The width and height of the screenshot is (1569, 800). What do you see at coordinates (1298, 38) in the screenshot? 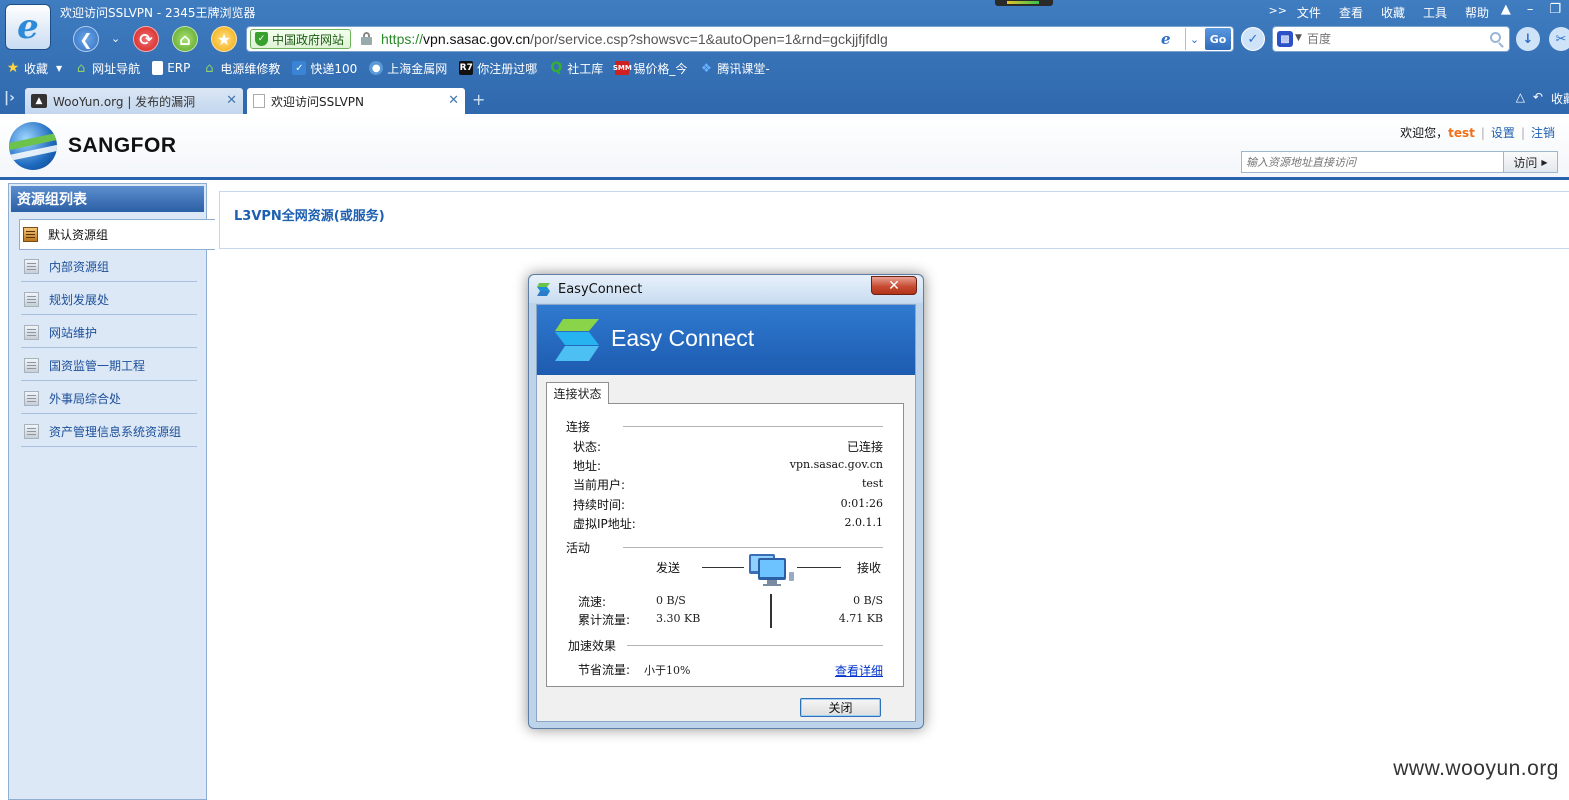
I see `search-engine-dropdown-icon: ▼` at bounding box center [1298, 38].